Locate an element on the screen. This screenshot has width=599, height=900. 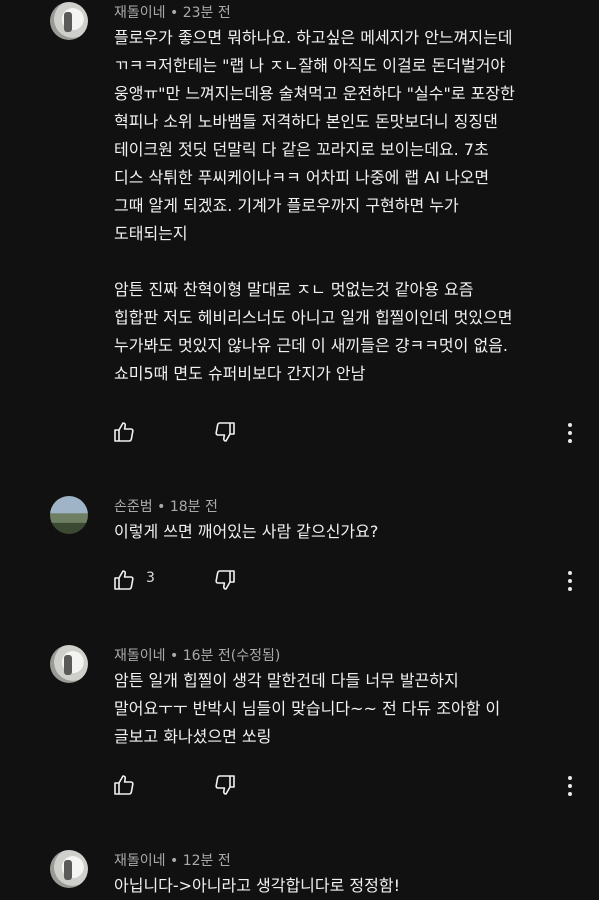
comment-line: 쇼미5때 면도 슈퍼비보다 간지가 안남 is located at coordinates (240, 373).